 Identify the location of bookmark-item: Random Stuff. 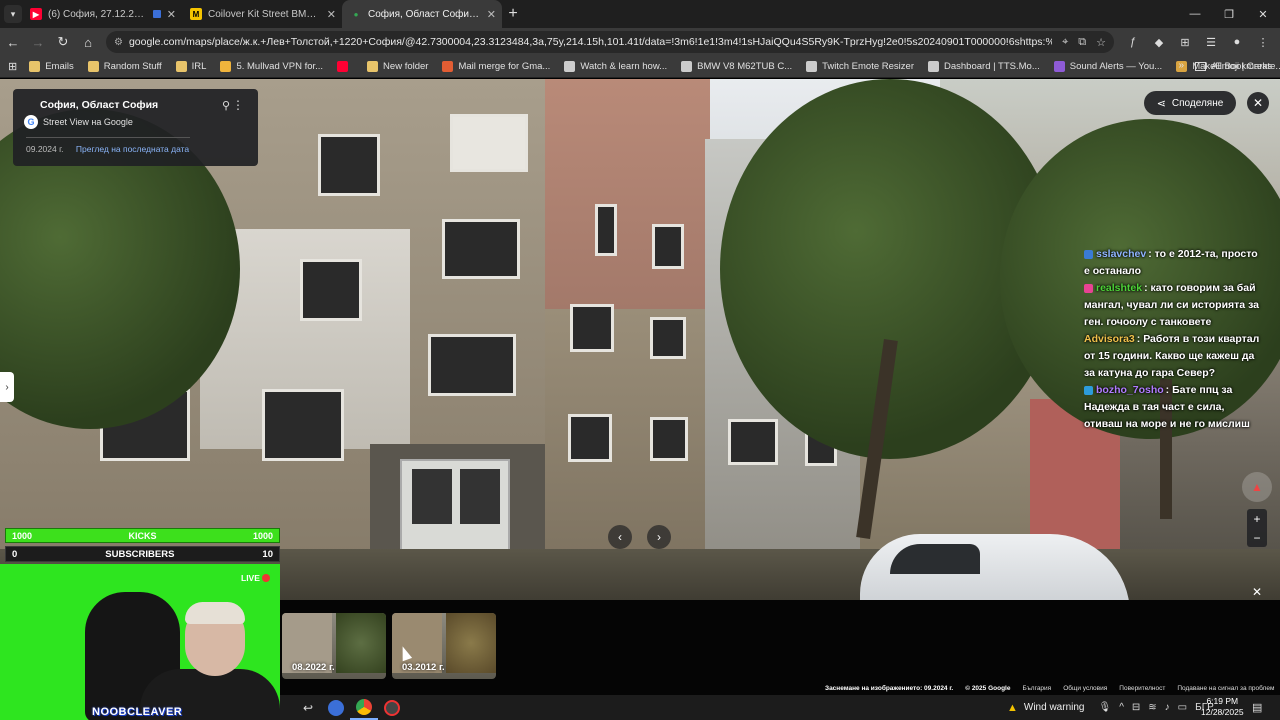
(124, 66).